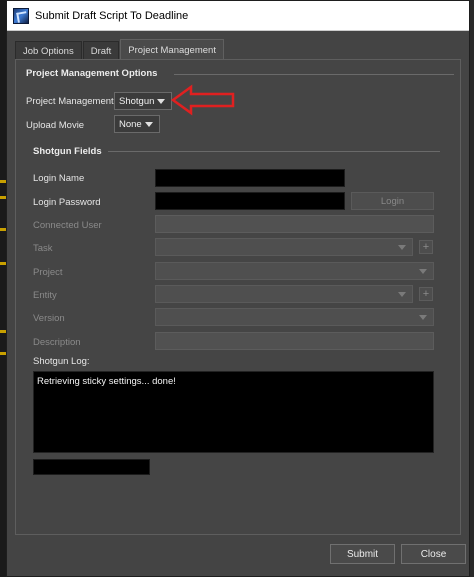 This screenshot has height=577, width=474. I want to click on login-password-label: Login Password, so click(67, 202).